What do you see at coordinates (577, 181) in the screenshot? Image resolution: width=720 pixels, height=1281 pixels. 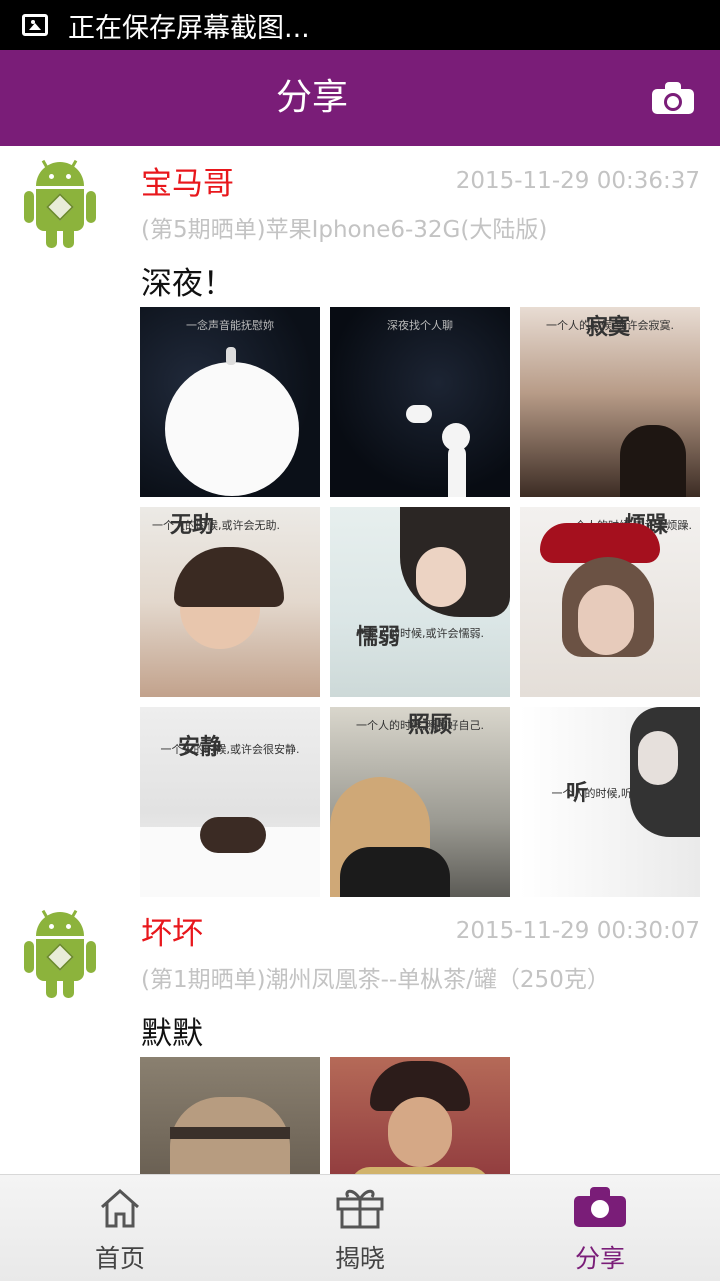 I see `post-timestamp: 2015-11-29 00:36:37` at bounding box center [577, 181].